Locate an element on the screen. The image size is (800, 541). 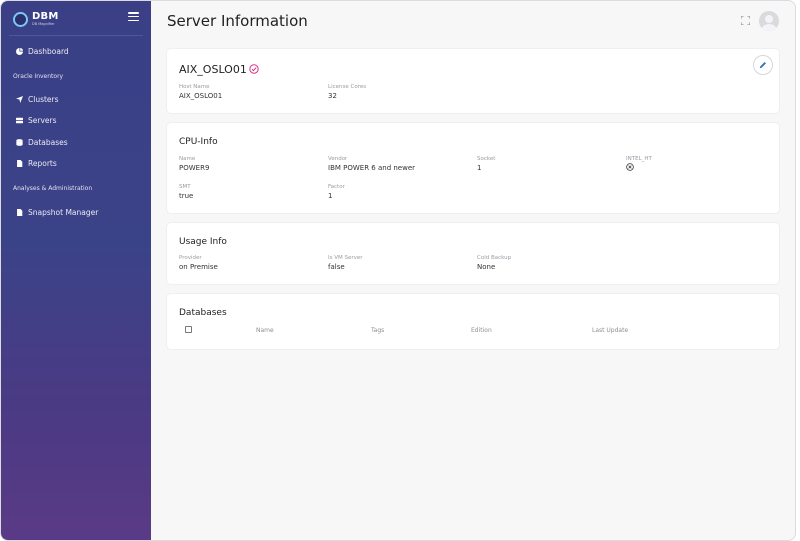
brand-logo: DBM DB Magnifier is located at coordinates (35, 19).